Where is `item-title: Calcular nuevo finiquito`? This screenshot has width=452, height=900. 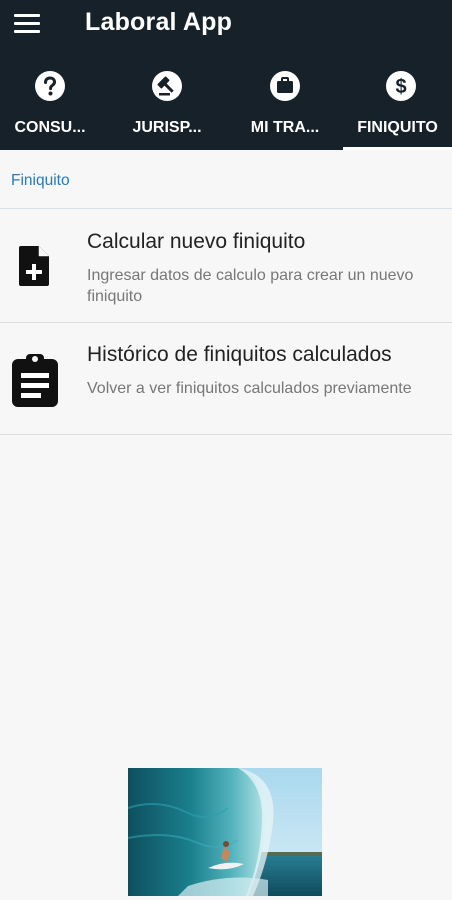
item-title: Calcular nuevo finiquito is located at coordinates (196, 241).